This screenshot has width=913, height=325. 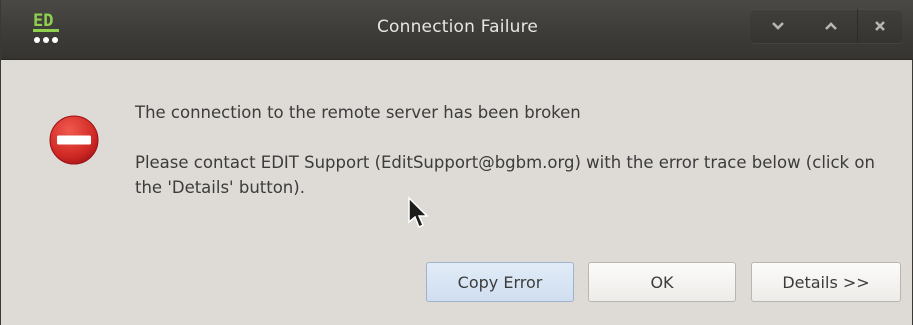 I want to click on details-button: Details >>, so click(x=826, y=282).